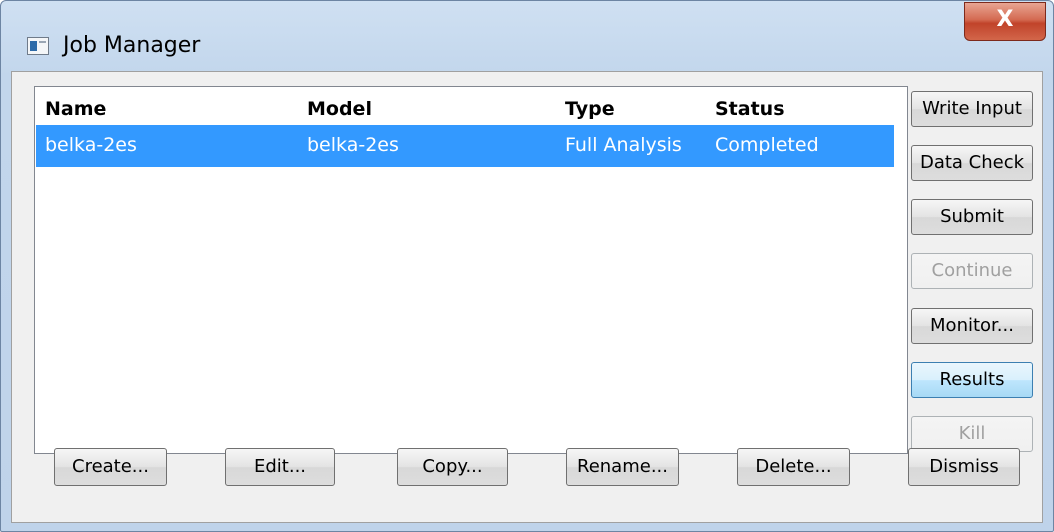 This screenshot has height=532, width=1054. I want to click on window-title: Job Manager, so click(132, 45).